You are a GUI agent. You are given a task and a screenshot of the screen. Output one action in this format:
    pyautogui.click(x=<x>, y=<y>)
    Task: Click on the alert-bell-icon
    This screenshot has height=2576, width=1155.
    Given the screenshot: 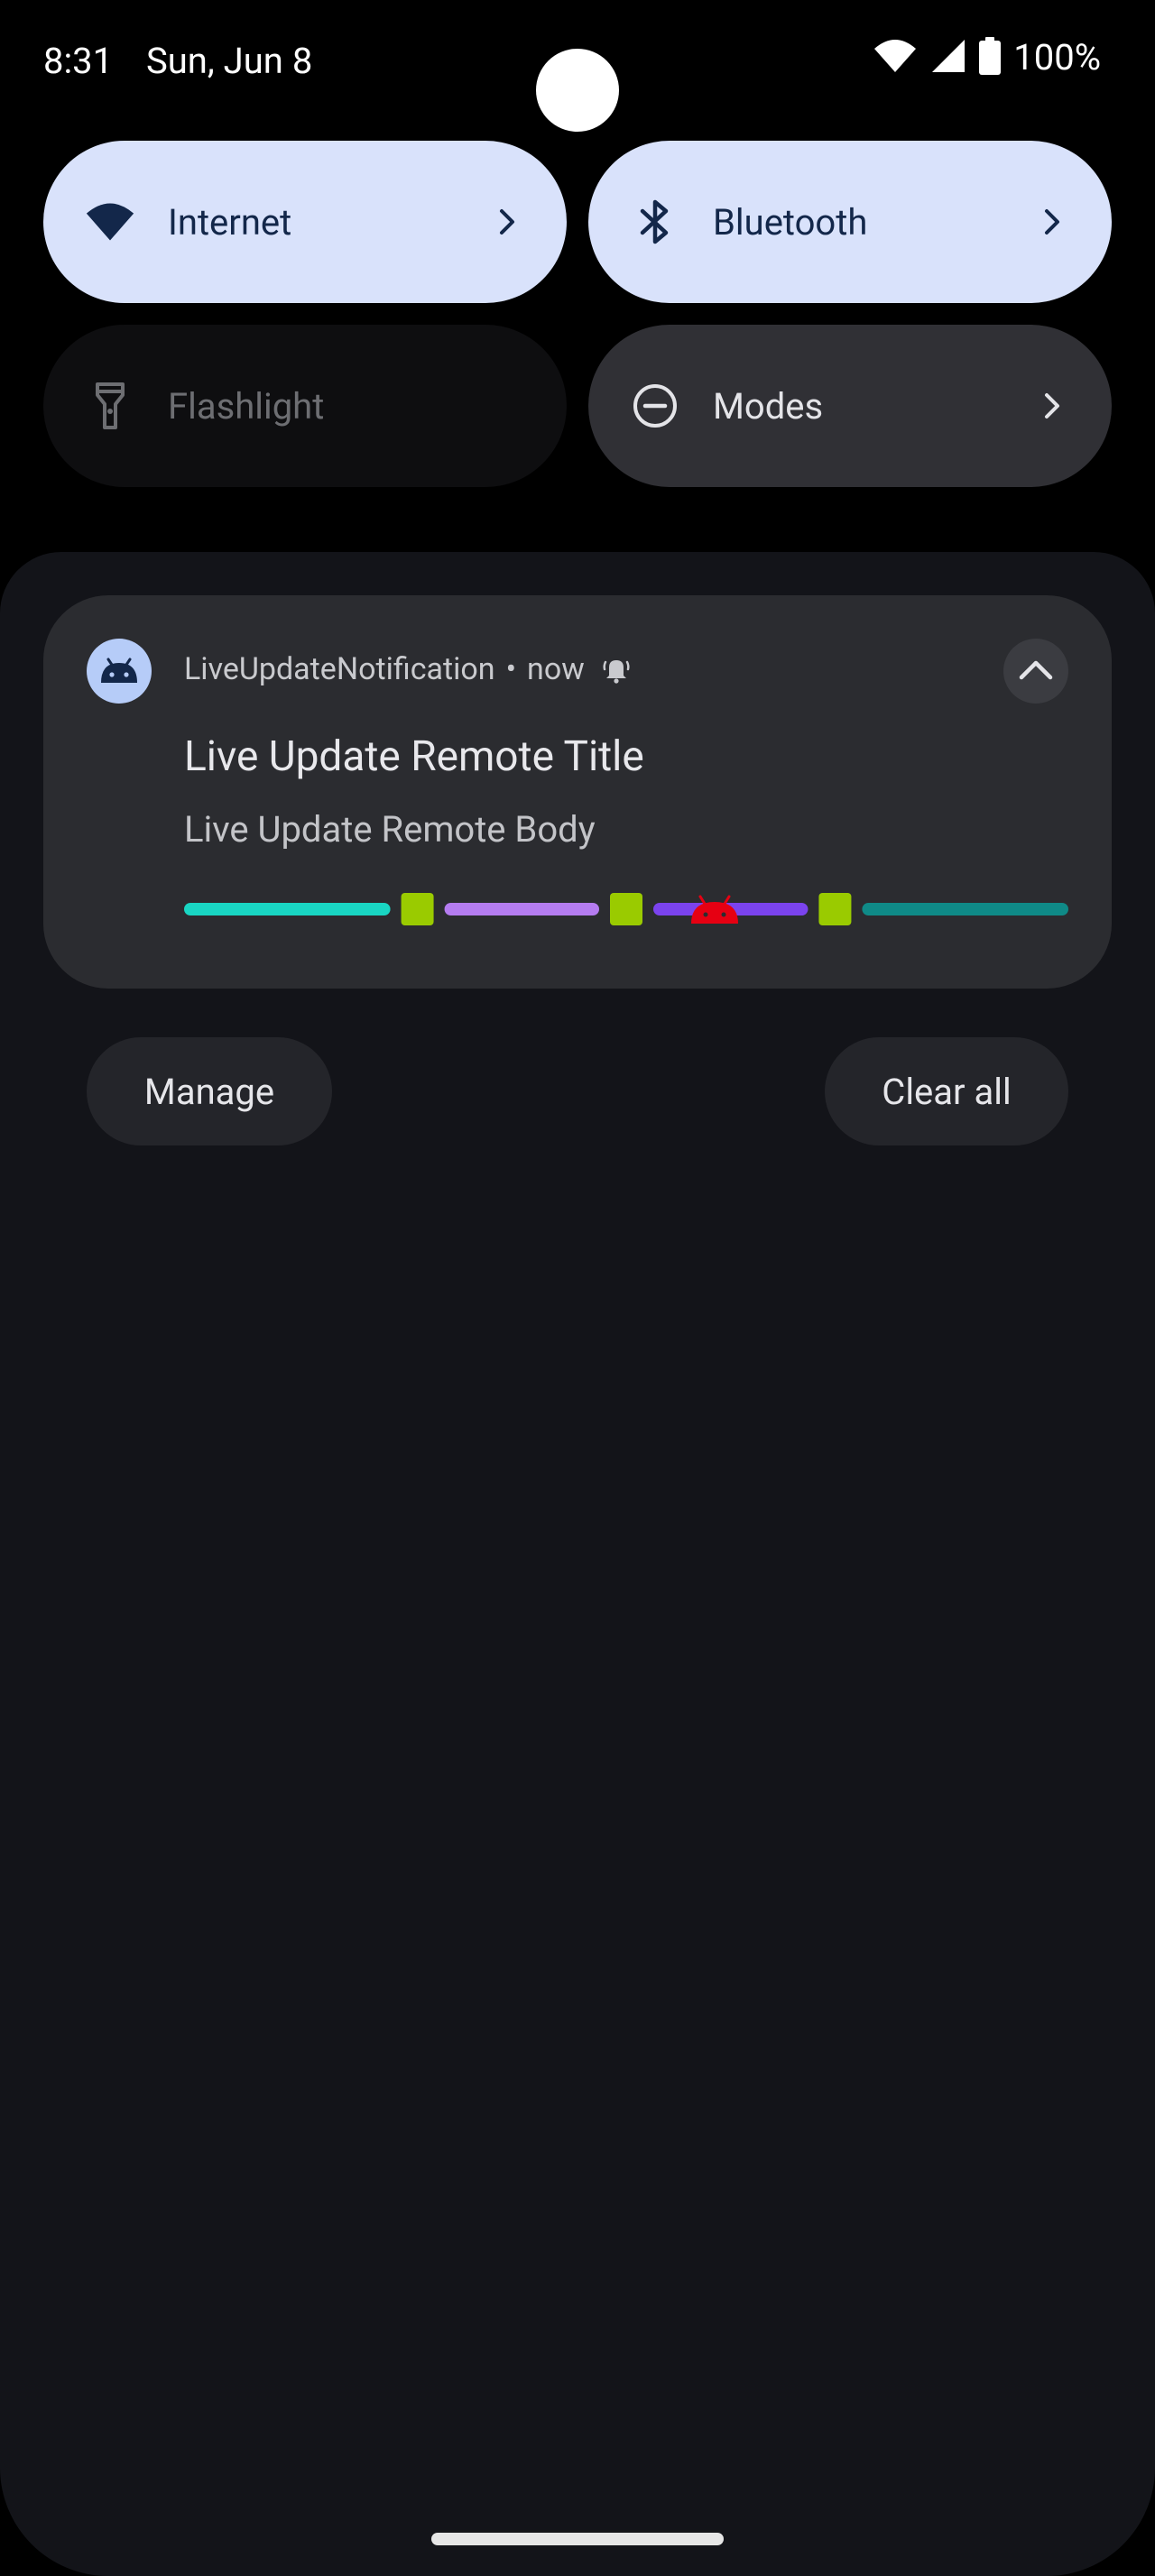 What is the action you would take?
    pyautogui.click(x=616, y=669)
    